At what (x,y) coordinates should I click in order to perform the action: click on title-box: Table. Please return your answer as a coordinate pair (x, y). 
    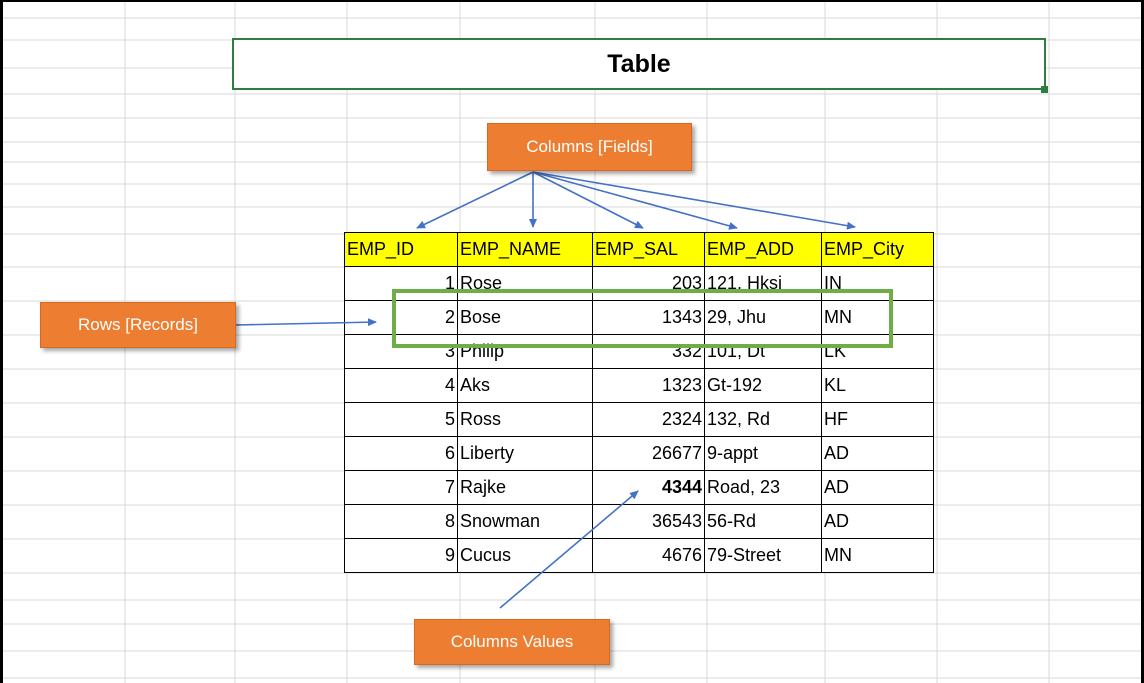
    Looking at the image, I should click on (639, 64).